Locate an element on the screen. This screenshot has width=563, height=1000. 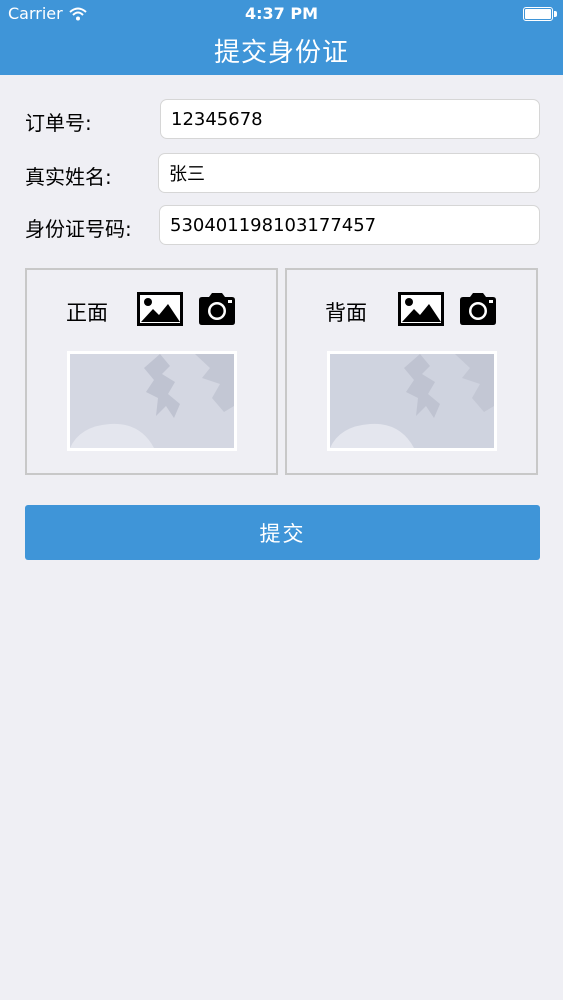
back-card: 背面 is located at coordinates (411, 371).